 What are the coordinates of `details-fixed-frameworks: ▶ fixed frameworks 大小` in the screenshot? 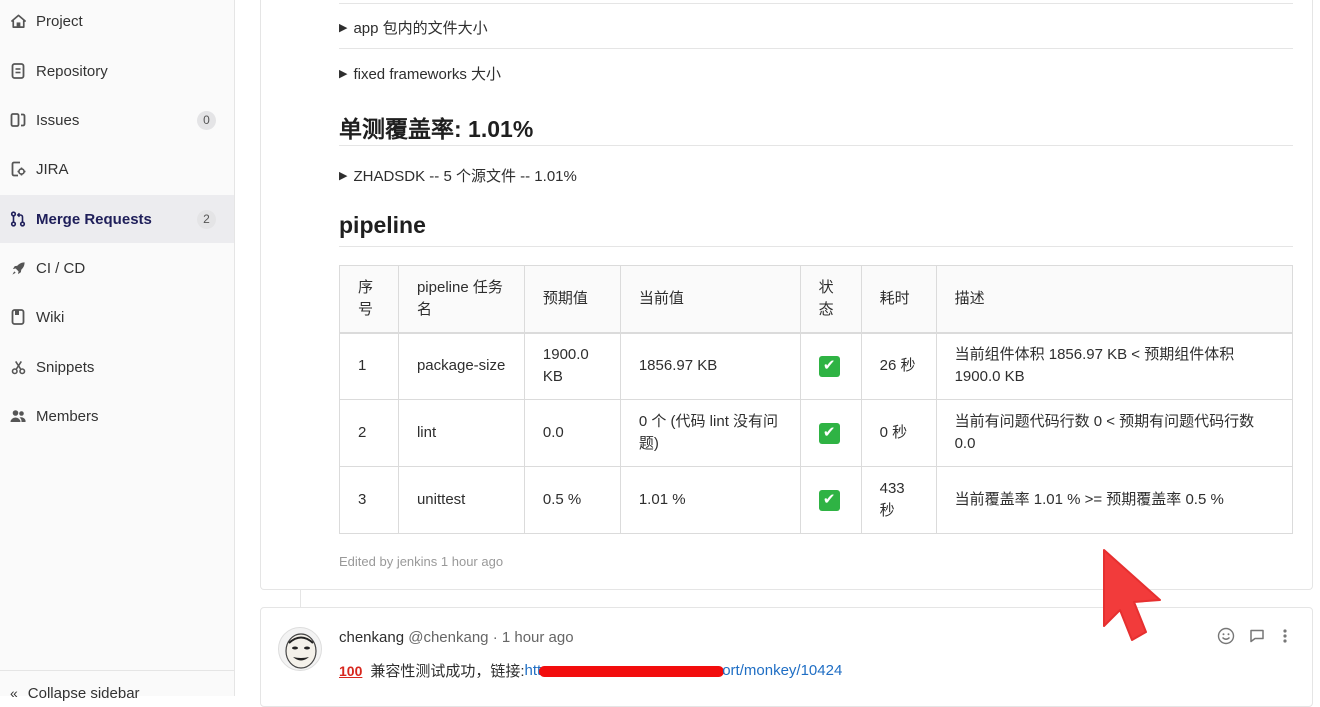 It's located at (420, 73).